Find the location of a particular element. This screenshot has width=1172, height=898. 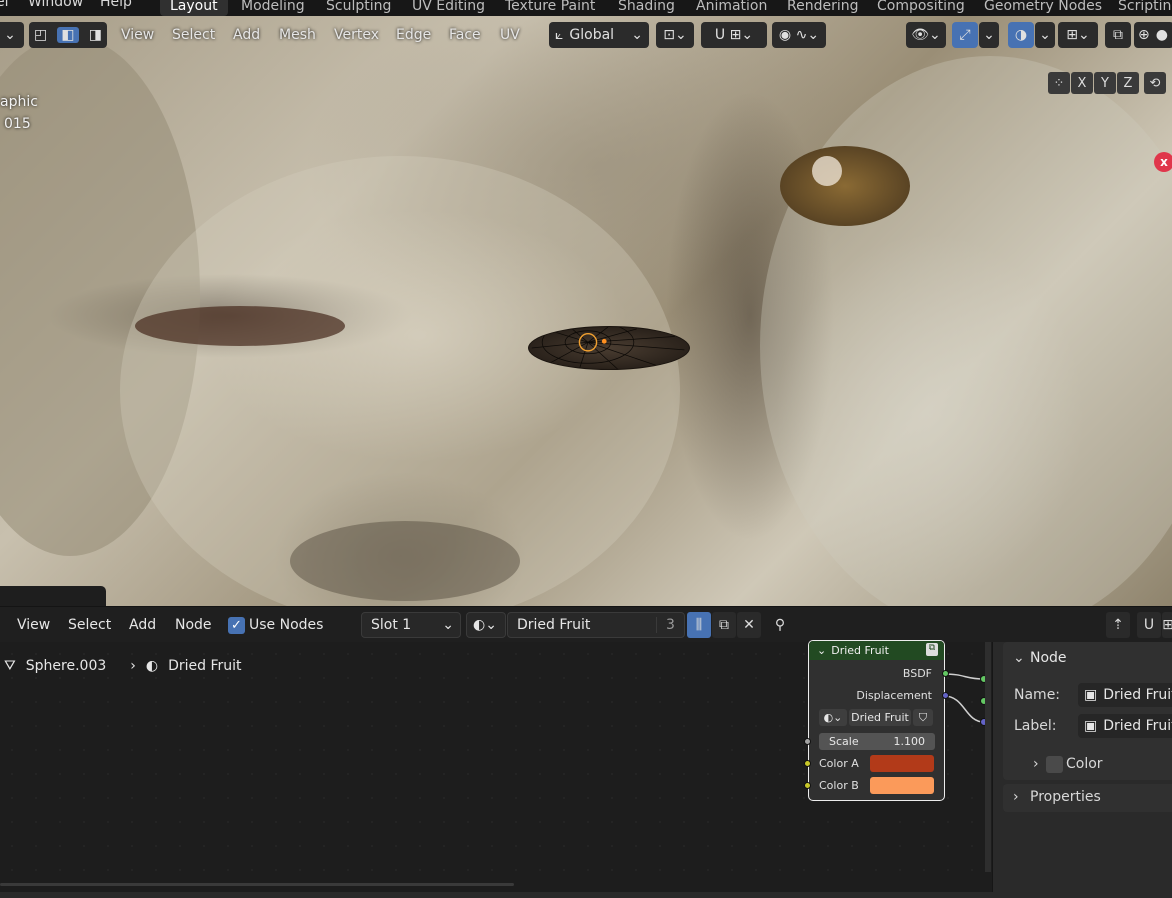

node-label-field: ▣ Dried Fruit is located at coordinates (1125, 726).